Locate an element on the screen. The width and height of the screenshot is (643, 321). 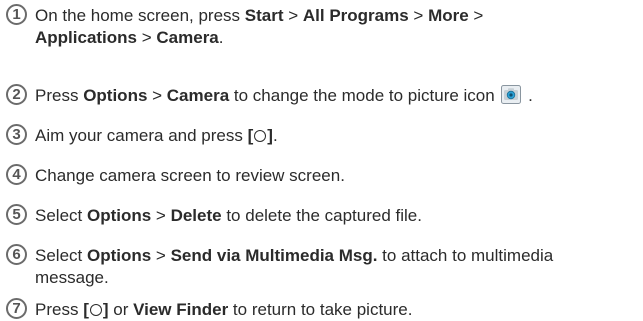
bold-term: More is located at coordinates (448, 15).